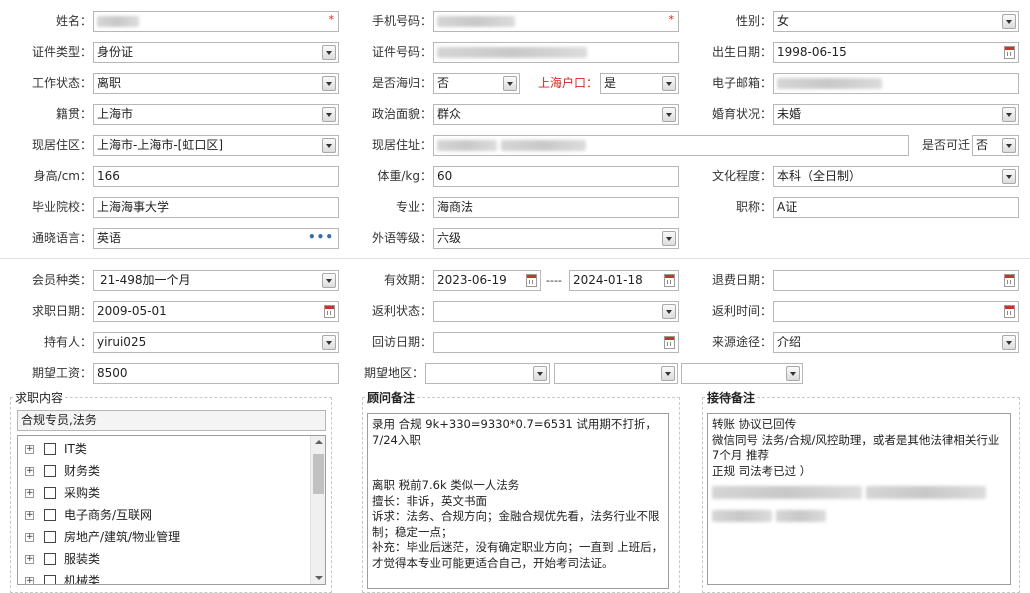 Image resolution: width=1030 pixels, height=593 pixels. Describe the element at coordinates (216, 238) in the screenshot. I see `language-field: 英语 •••` at that location.